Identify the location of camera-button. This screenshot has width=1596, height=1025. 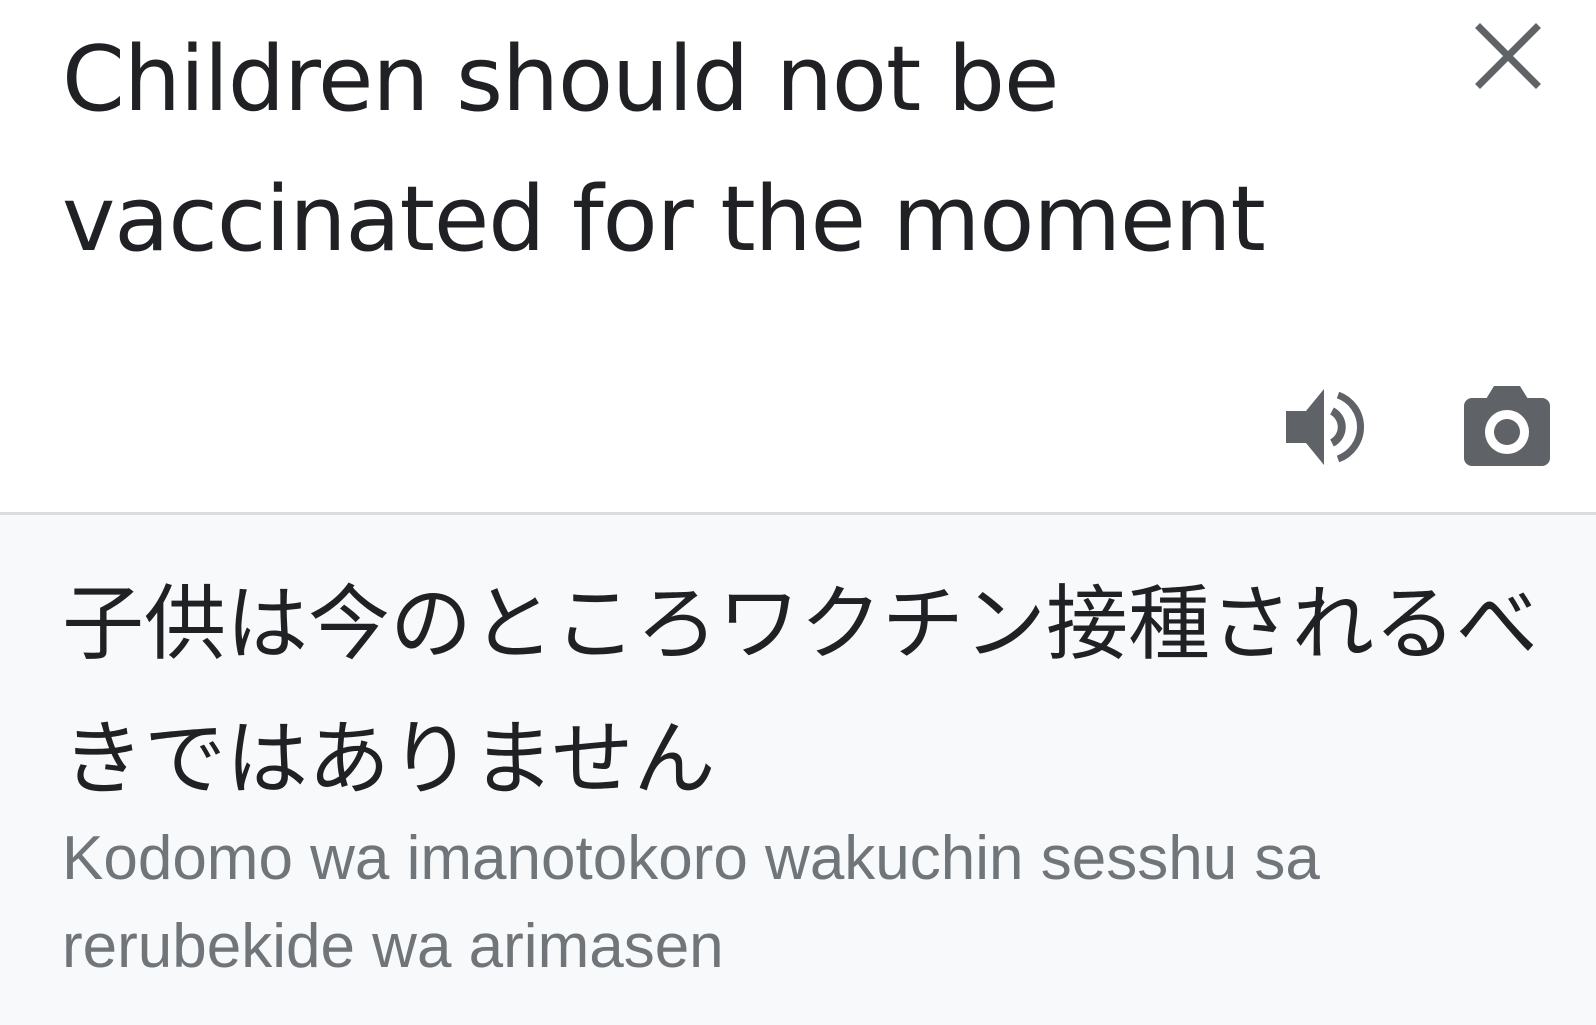
(1507, 427).